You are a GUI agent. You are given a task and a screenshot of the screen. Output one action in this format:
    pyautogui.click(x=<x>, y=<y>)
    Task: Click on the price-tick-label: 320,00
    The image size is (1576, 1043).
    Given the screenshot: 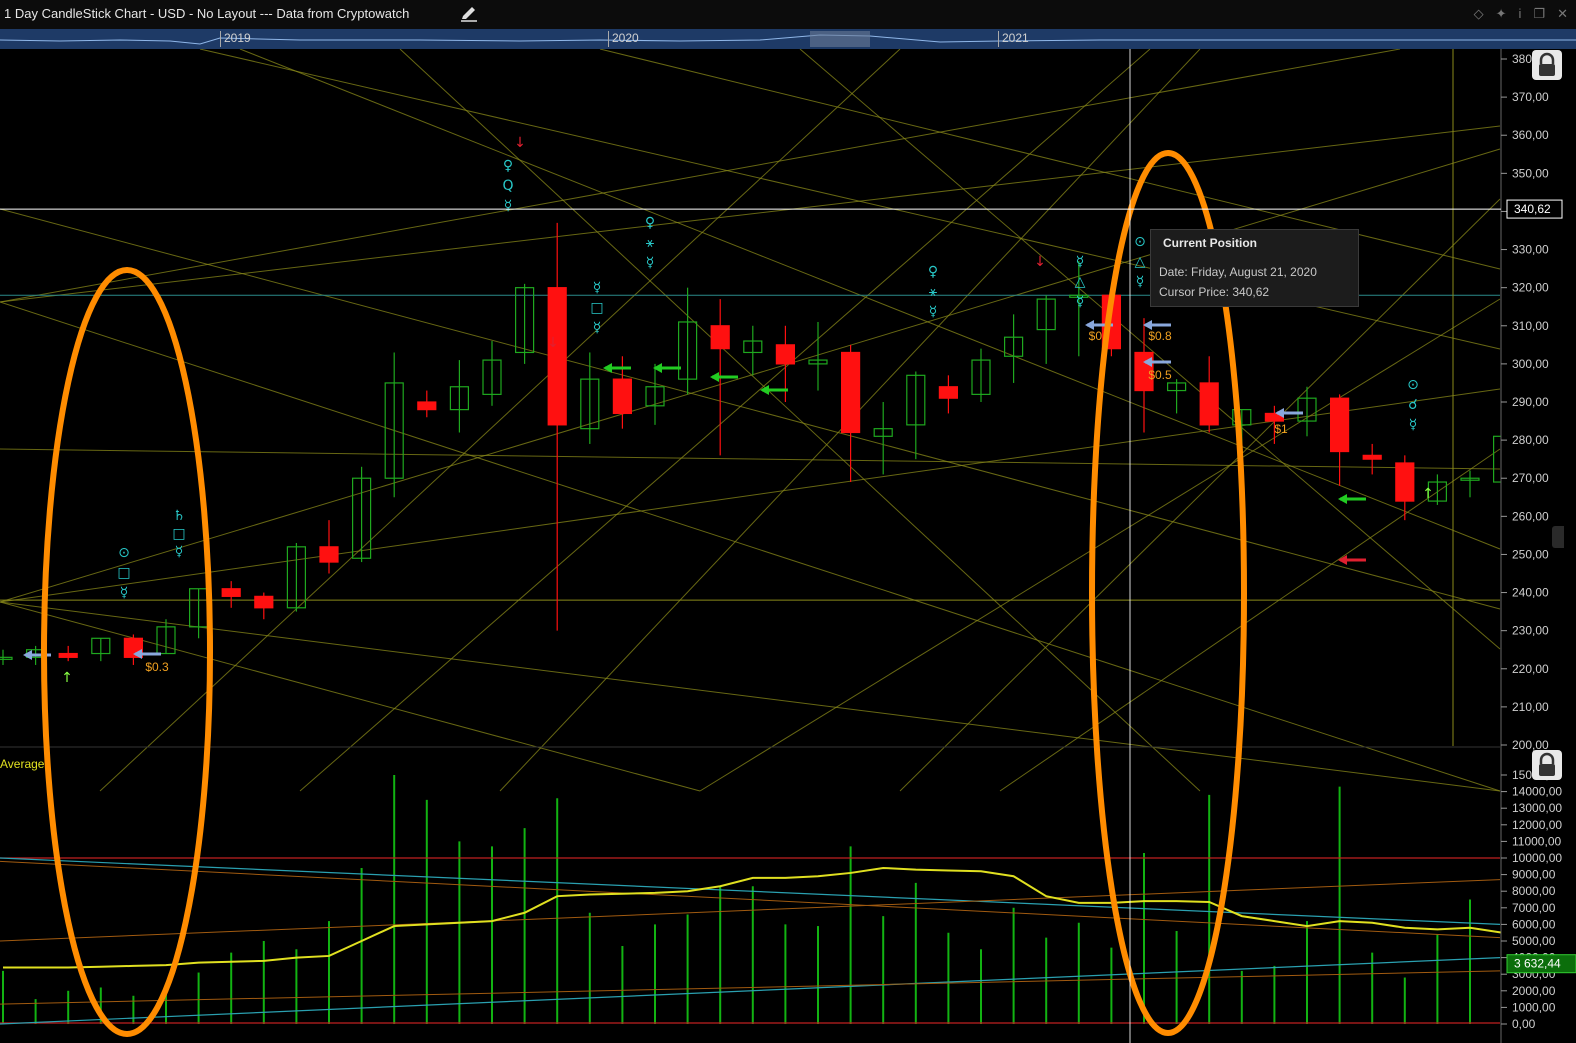 What is the action you would take?
    pyautogui.click(x=1530, y=288)
    